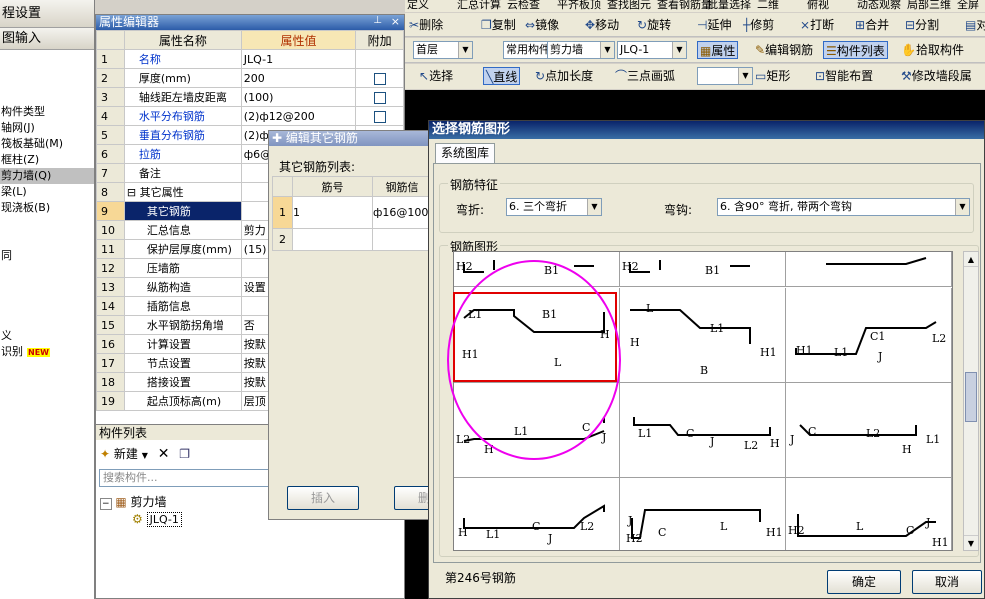 Image resolution: width=985 pixels, height=599 pixels. Describe the element at coordinates (652, 50) in the screenshot. I see `component-combo: JLQ-1 ▼` at that location.